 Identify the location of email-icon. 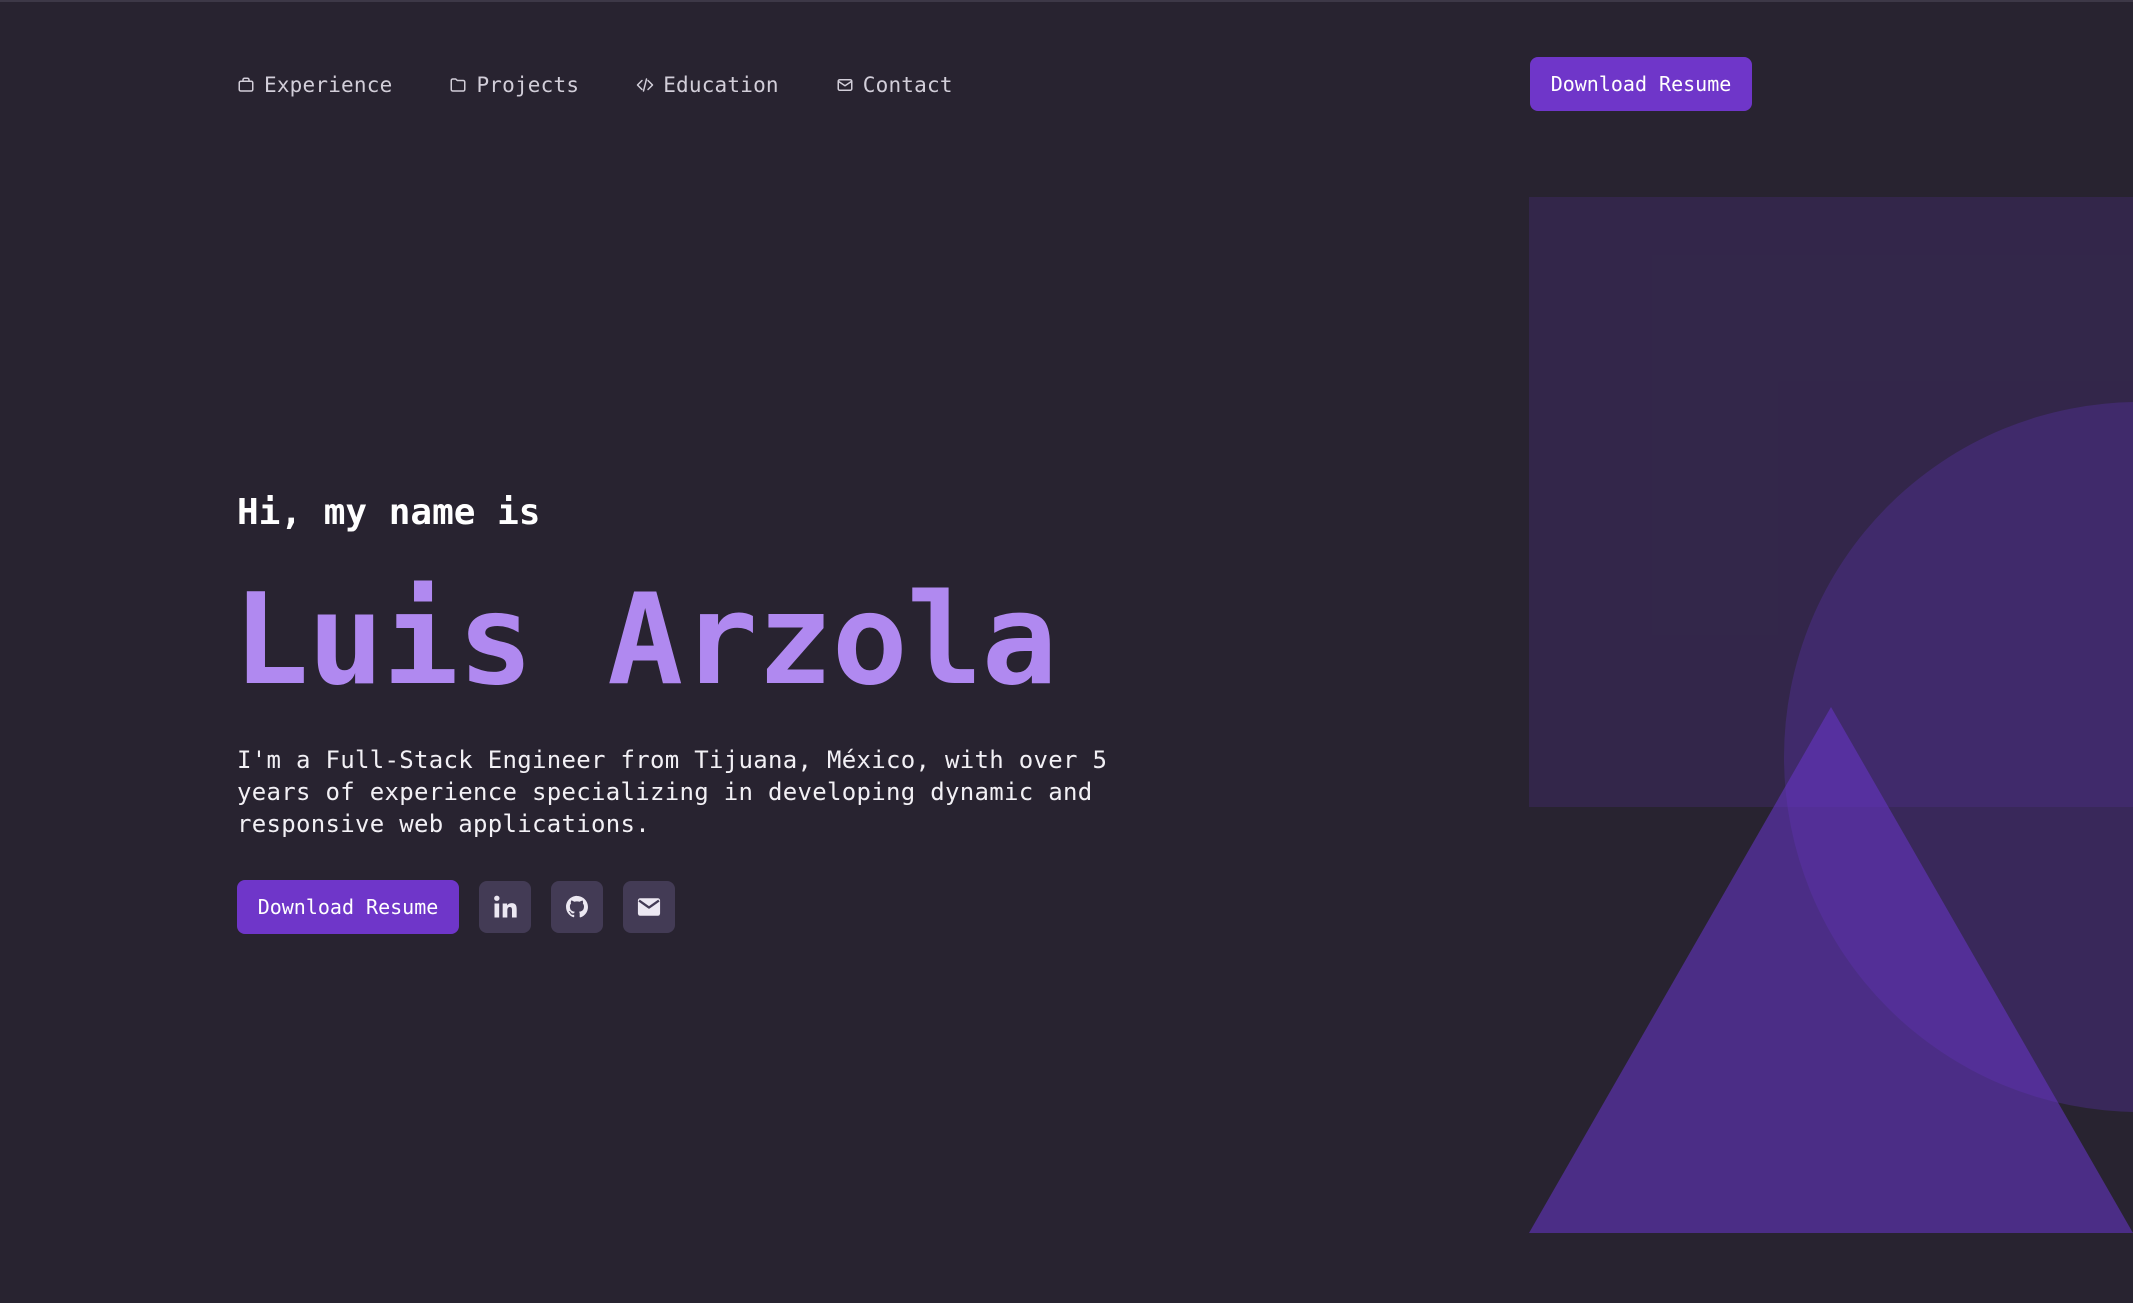
(649, 907).